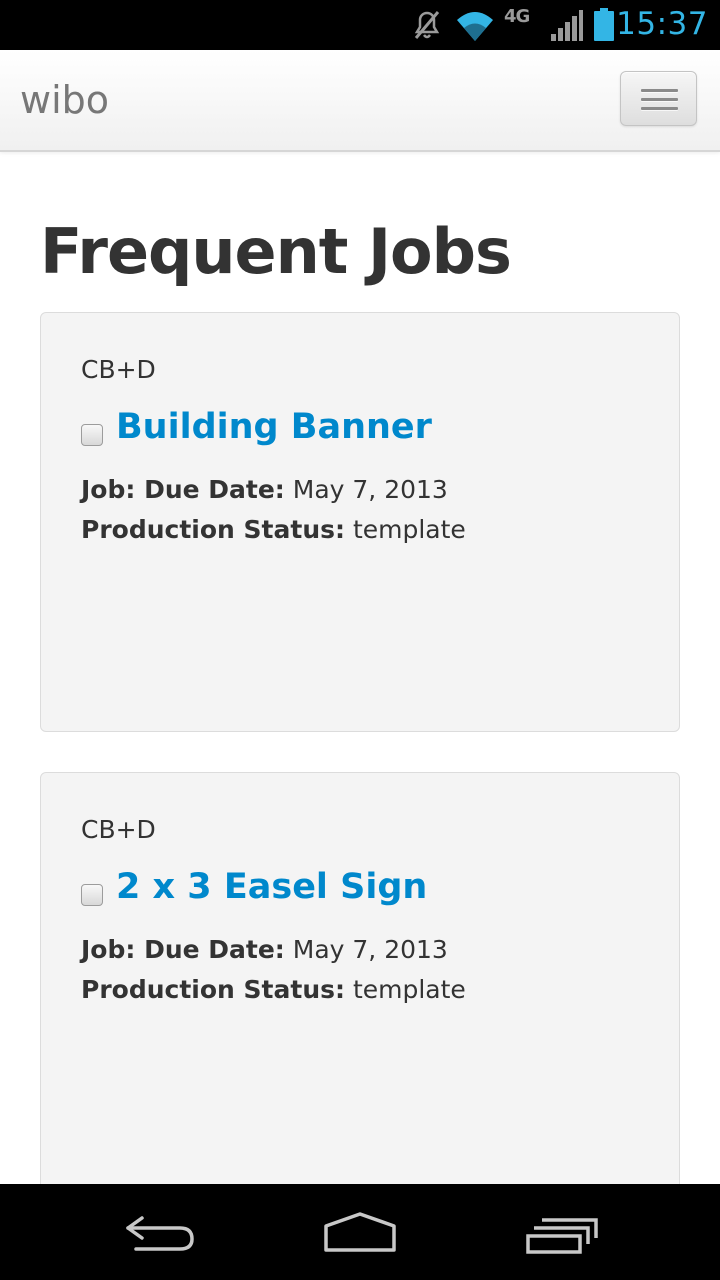 The height and width of the screenshot is (1280, 720). Describe the element at coordinates (427, 25) in the screenshot. I see `mute-icon` at that location.